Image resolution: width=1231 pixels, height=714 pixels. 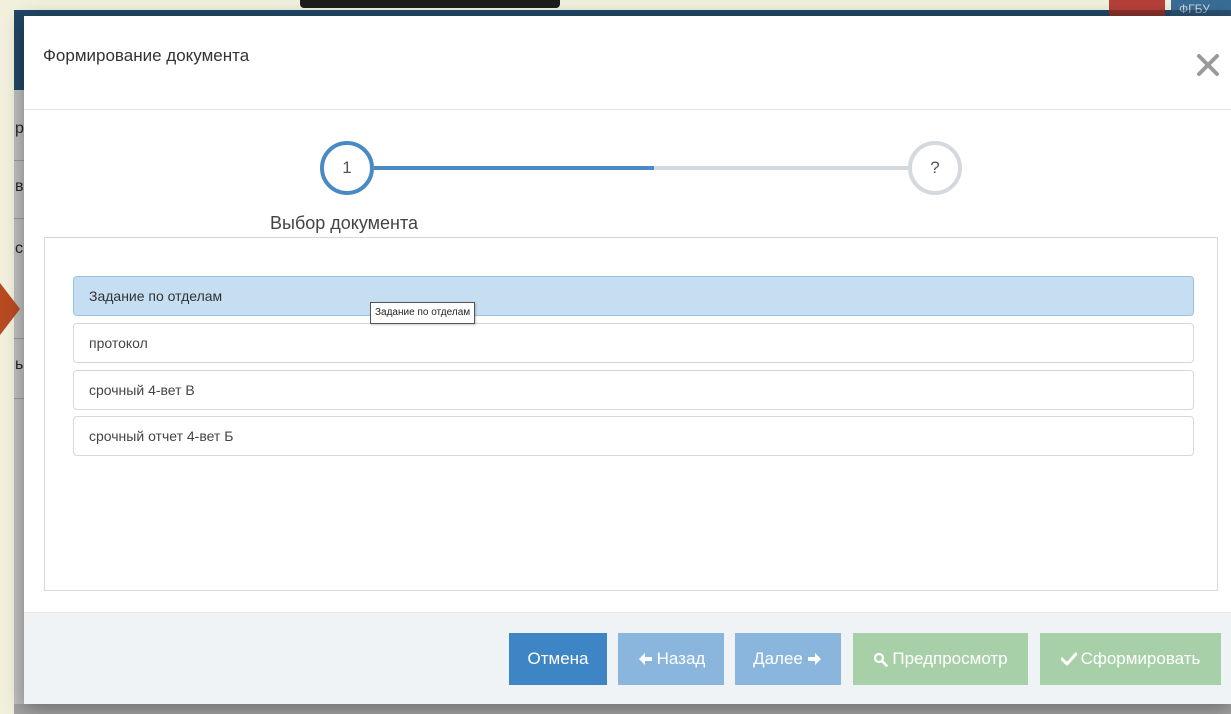 What do you see at coordinates (347, 168) in the screenshot?
I see `step-1-indicator: 1` at bounding box center [347, 168].